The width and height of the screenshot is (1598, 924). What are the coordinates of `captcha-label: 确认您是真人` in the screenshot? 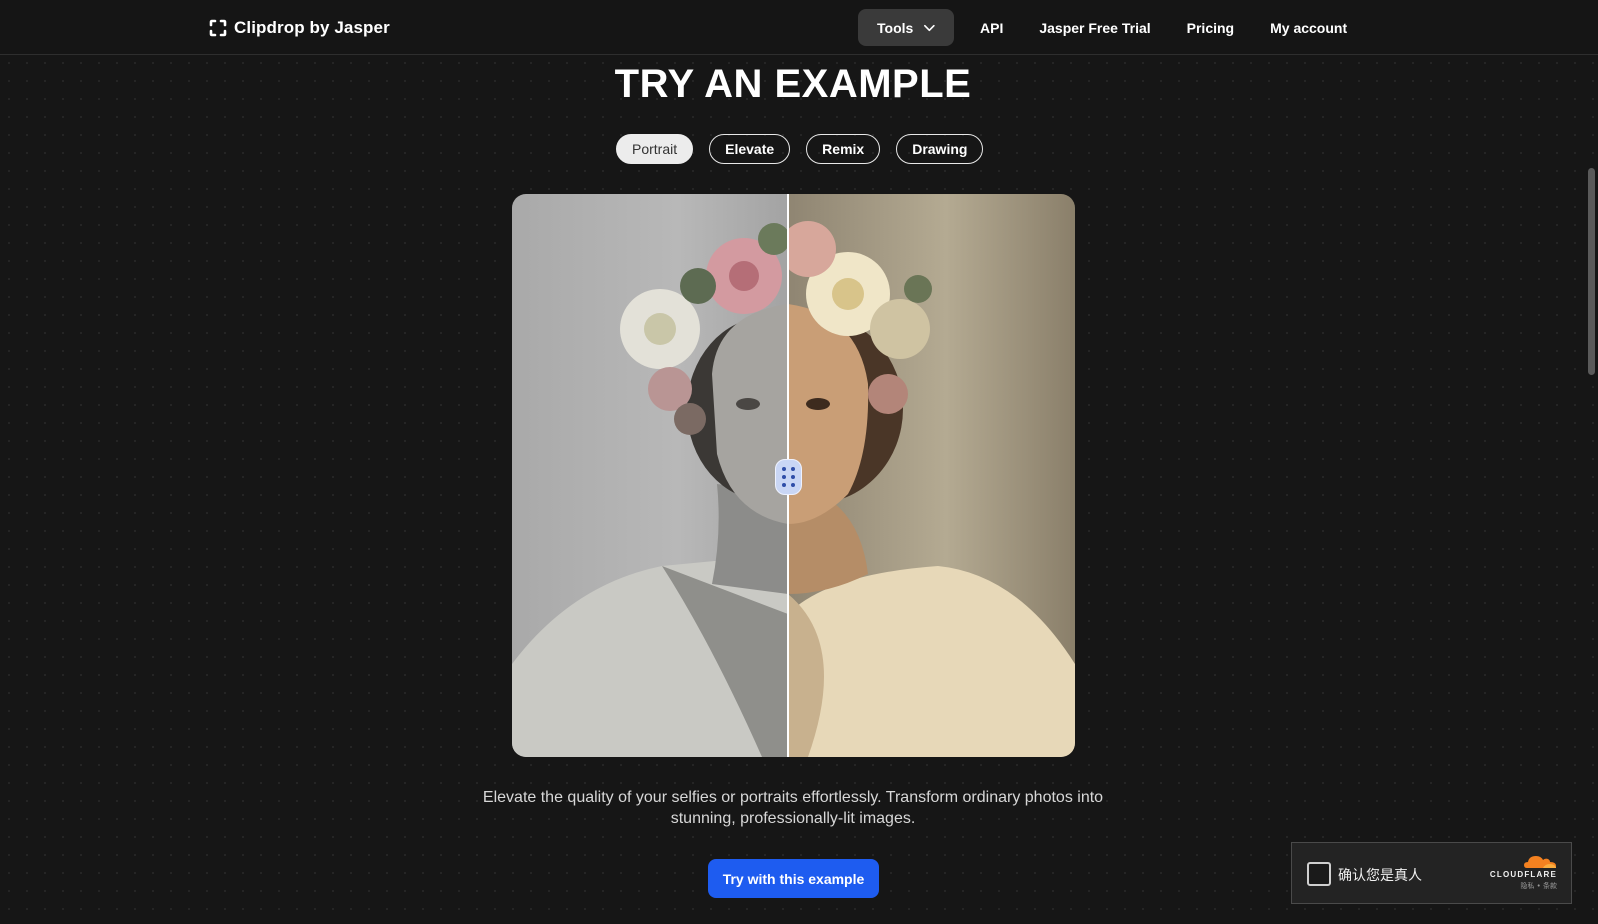 It's located at (1380, 876).